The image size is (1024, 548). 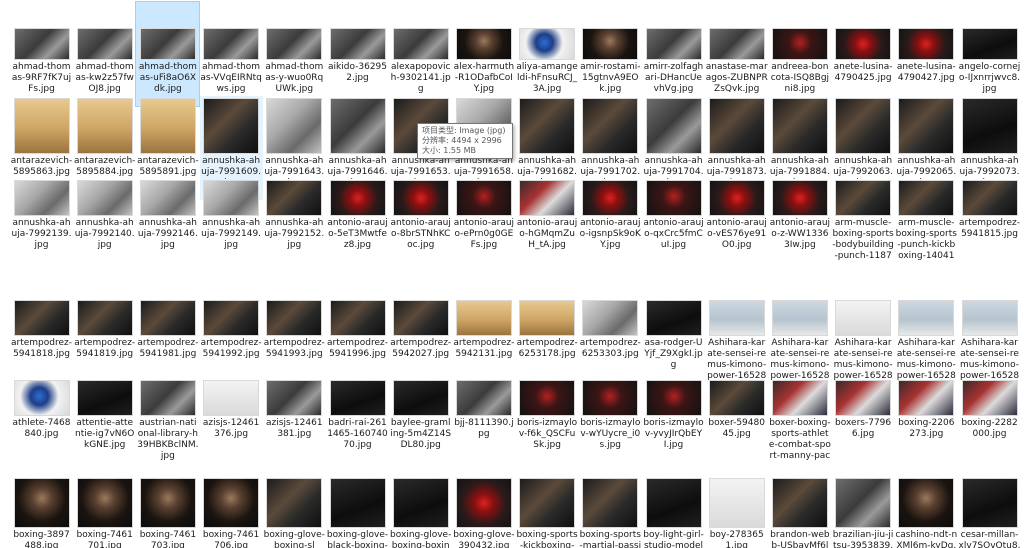 I want to click on file-item: artempodrez-5942131.jpg, so click(x=483, y=340).